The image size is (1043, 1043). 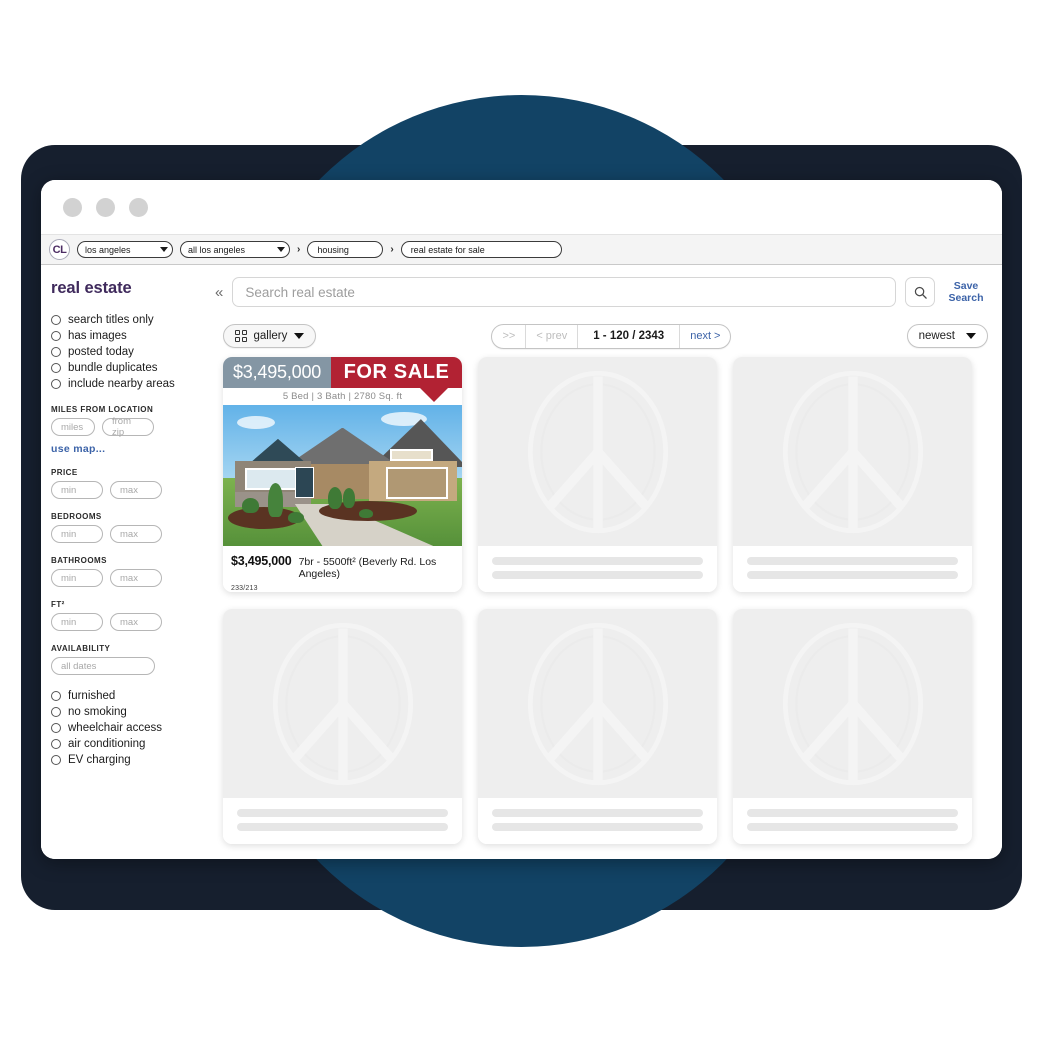 What do you see at coordinates (97, 712) in the screenshot?
I see `filter-label: no smoking` at bounding box center [97, 712].